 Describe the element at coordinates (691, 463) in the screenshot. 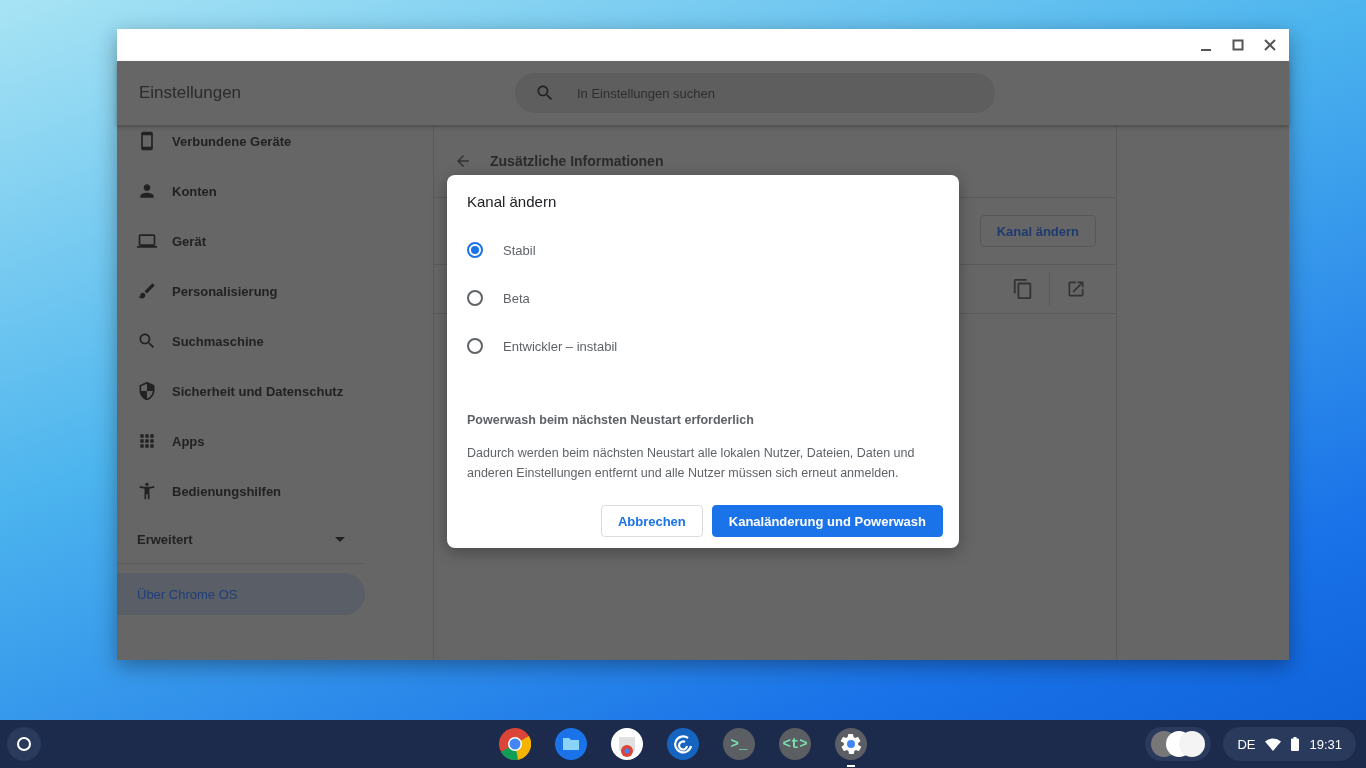

I see `warning-text: Dadurch werden beim nächsten Neustart alle lokalen Nutzer, Dateien, Daten und anderen Einstellungen entfernt und alle Nutzer müssen sich erneut anmelden.` at that location.